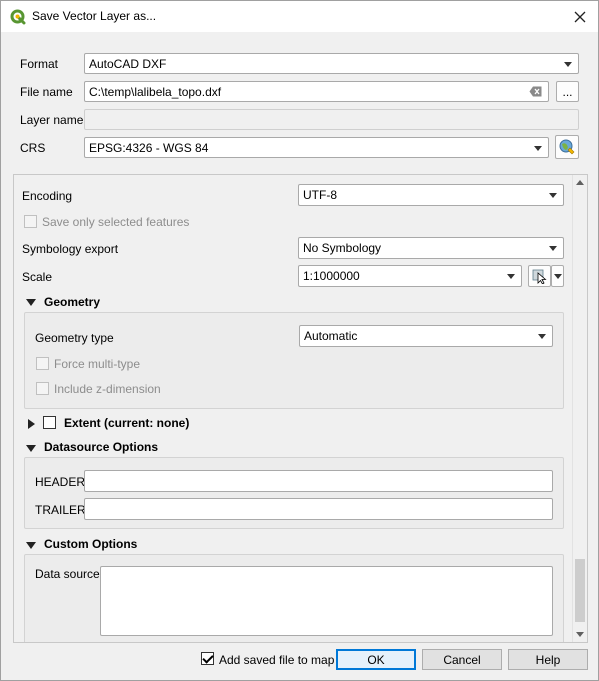 The width and height of the screenshot is (599, 681). I want to click on ok-label: OK, so click(376, 659).